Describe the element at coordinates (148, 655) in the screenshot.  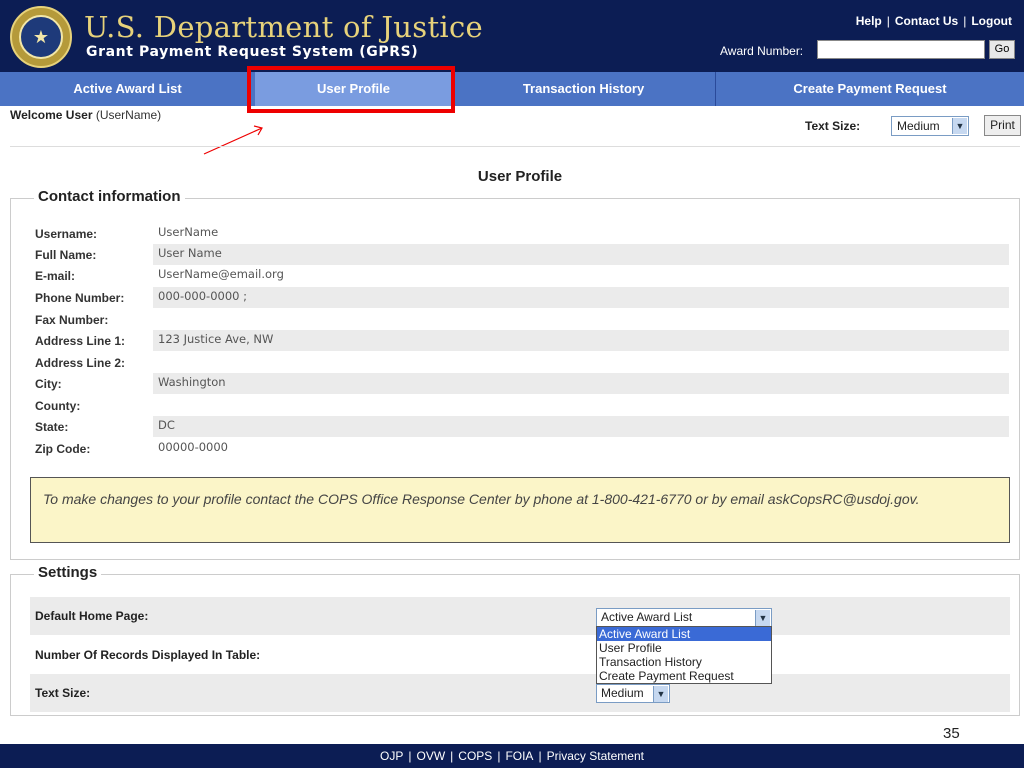
I see `records-label: Number Of Records Displayed In Table:` at that location.